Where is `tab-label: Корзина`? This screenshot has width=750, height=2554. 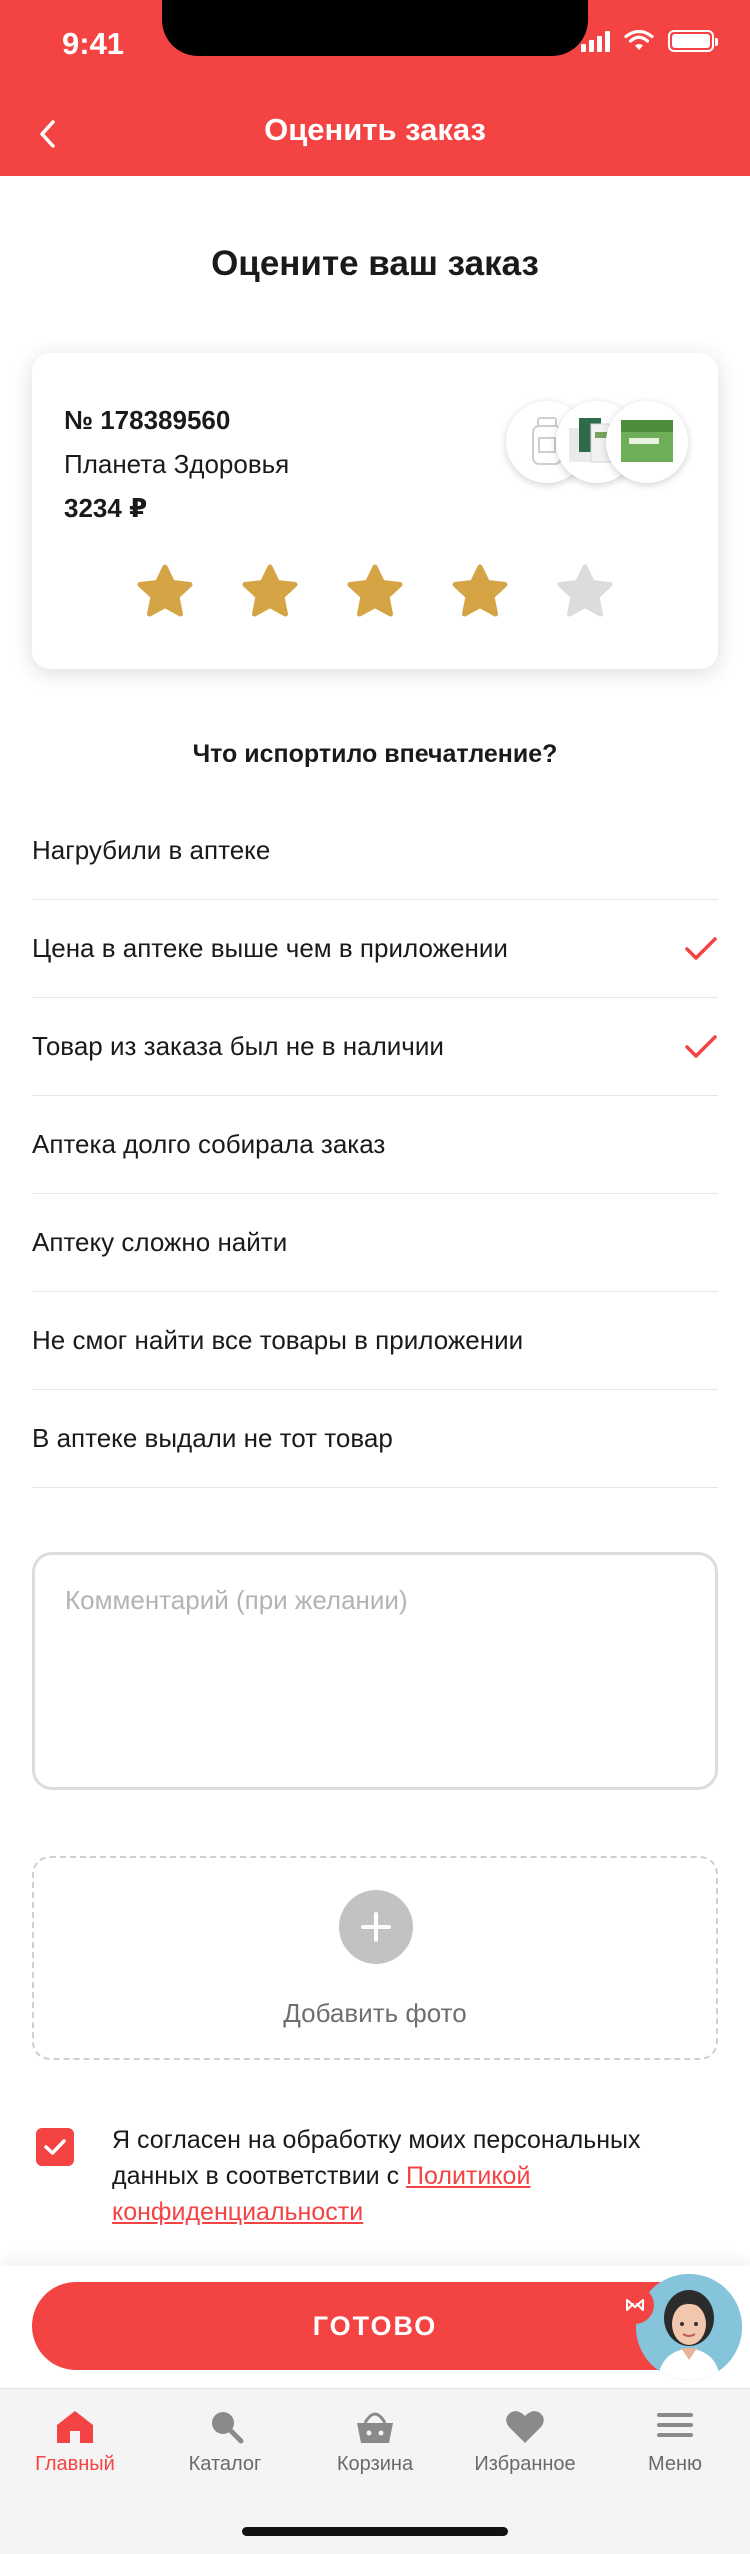 tab-label: Корзина is located at coordinates (375, 2464).